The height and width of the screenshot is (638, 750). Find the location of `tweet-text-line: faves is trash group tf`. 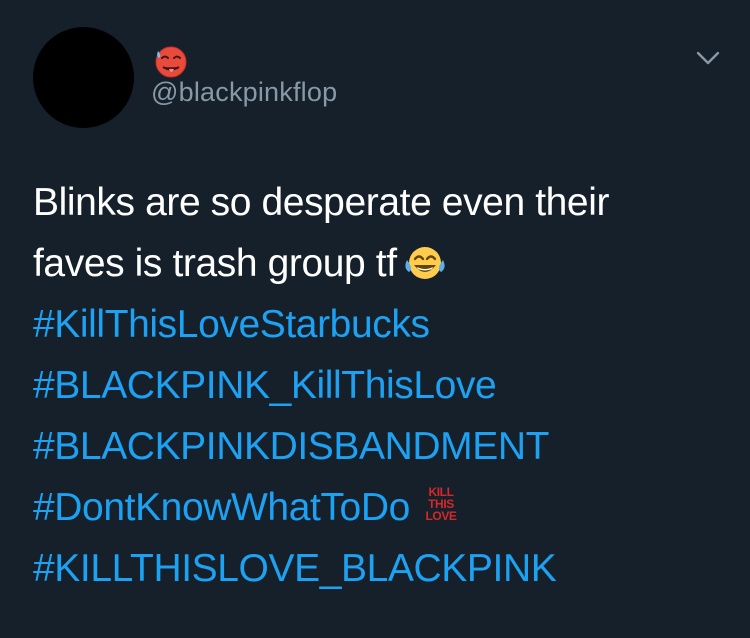

tweet-text-line: faves is trash group tf is located at coordinates (378, 263).